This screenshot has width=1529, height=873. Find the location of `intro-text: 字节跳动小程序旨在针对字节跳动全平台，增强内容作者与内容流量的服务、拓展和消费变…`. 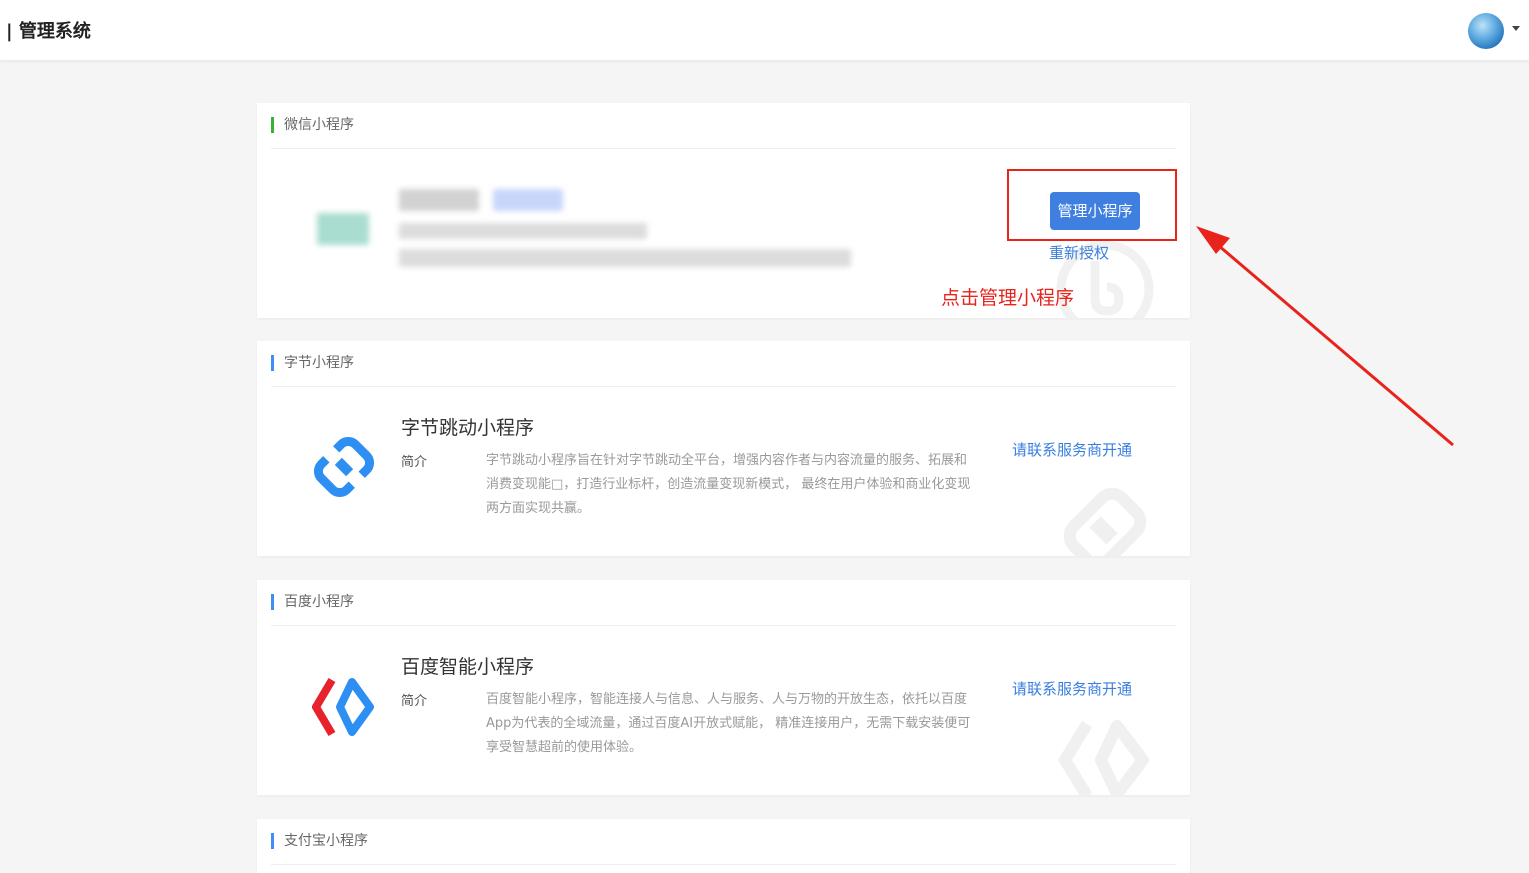

intro-text: 字节跳动小程序旨在针对字节跳动全平台，增强内容作者与内容流量的服务、拓展和消费变… is located at coordinates (728, 484).